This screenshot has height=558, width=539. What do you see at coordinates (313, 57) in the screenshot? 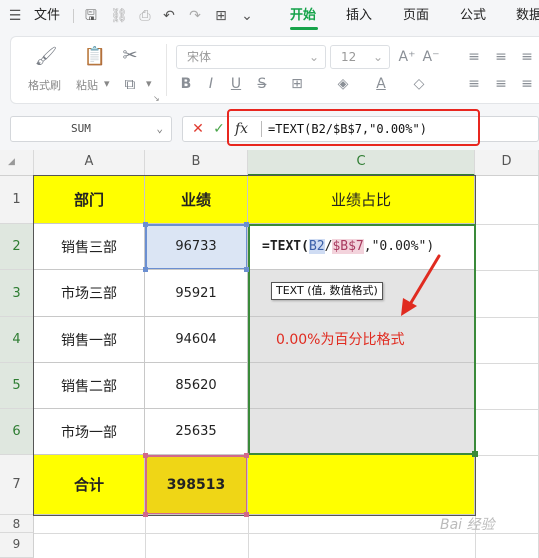
I see `font-name-chevron-icon: ⌄` at bounding box center [313, 57].